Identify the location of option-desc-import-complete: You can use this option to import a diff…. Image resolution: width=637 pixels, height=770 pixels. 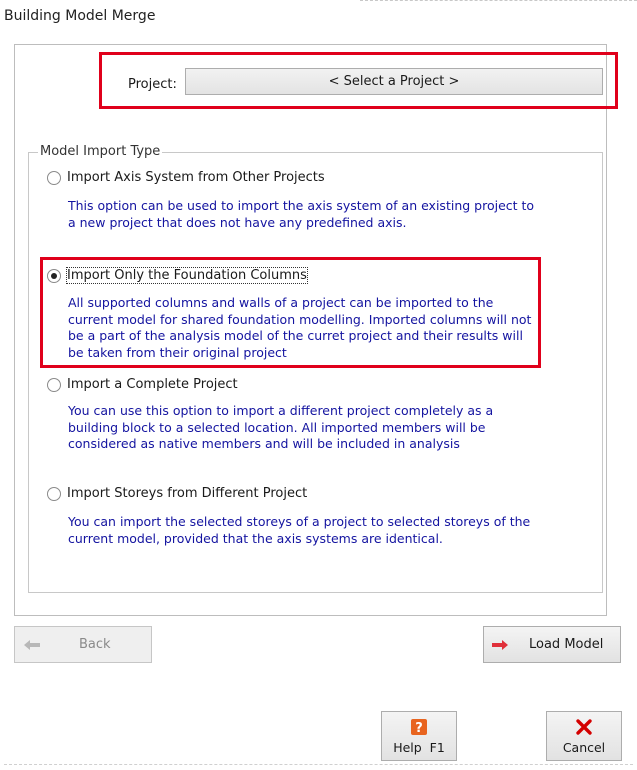
(281, 427).